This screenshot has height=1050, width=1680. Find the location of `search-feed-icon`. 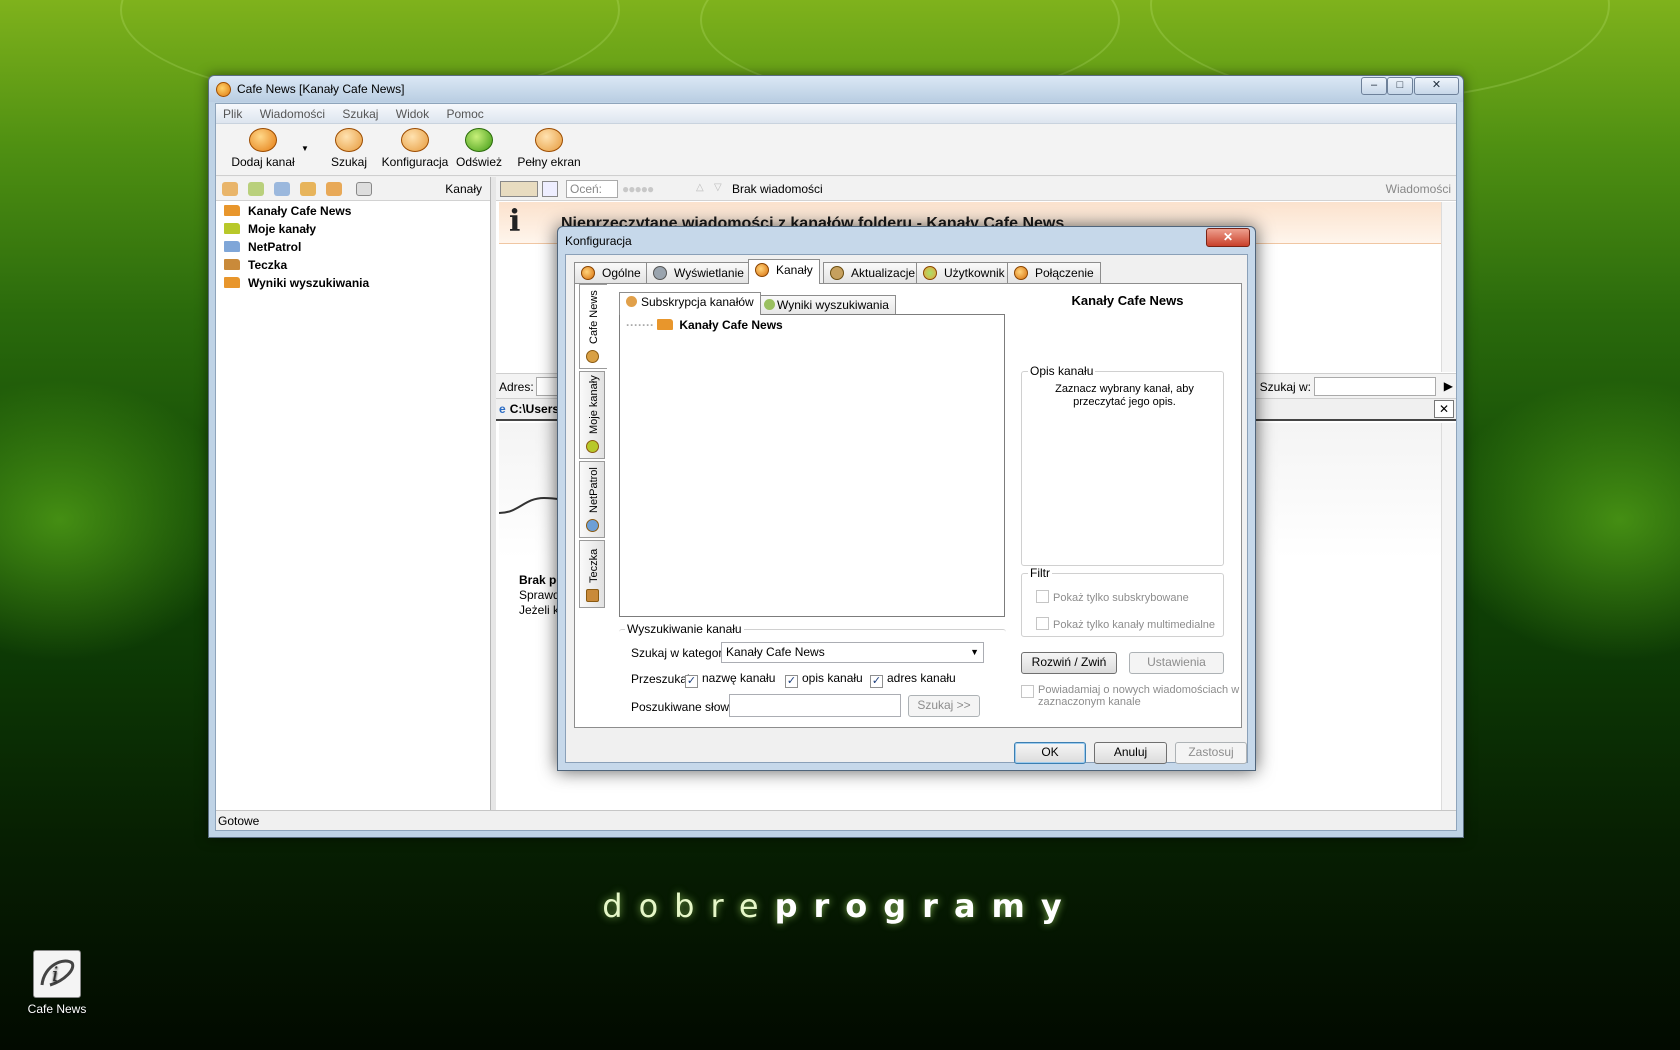

search-feed-icon is located at coordinates (334, 189).